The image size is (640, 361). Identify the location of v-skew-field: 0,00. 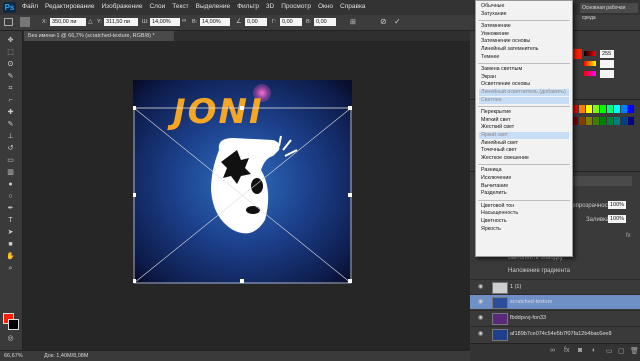
(325, 22).